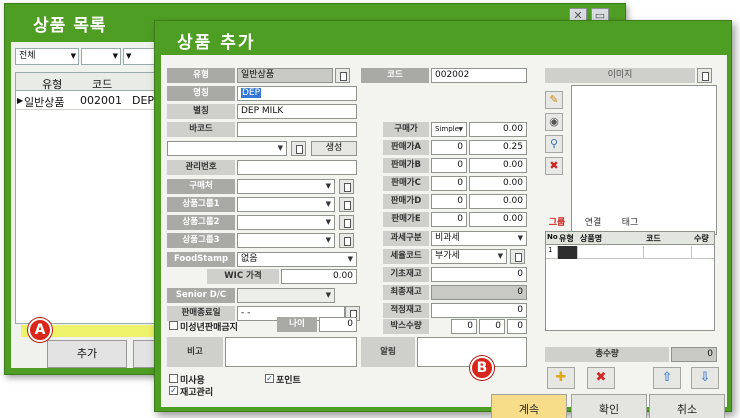  What do you see at coordinates (667, 378) in the screenshot?
I see `arrow-up-icon: ⇧` at bounding box center [667, 378].